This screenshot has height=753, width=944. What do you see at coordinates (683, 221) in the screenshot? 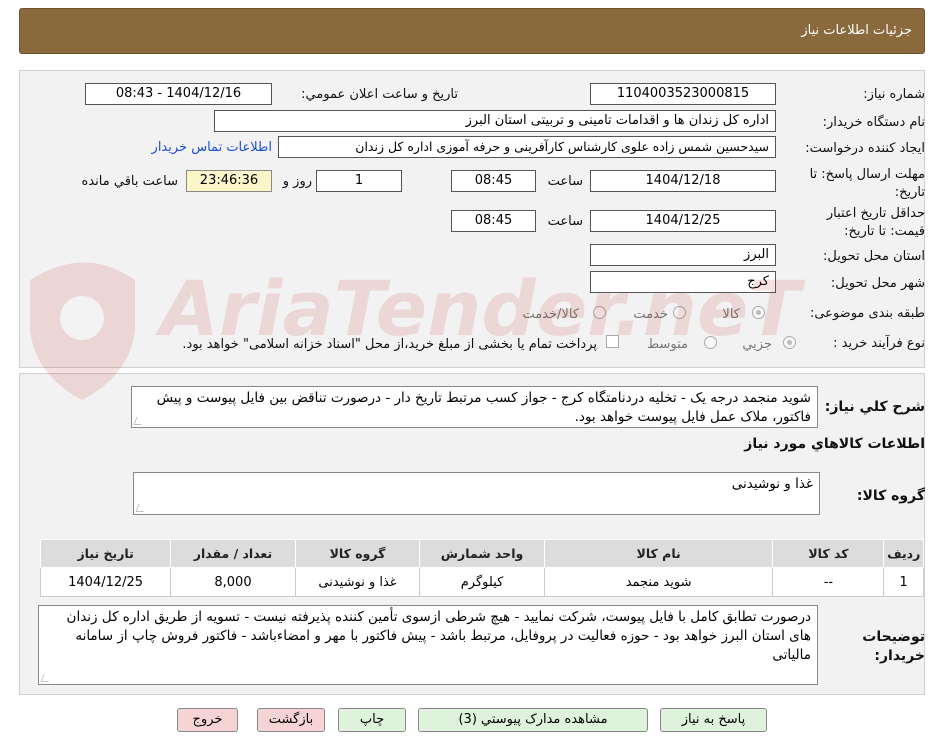
I see `validity-date-field: 1404/12/25` at bounding box center [683, 221].